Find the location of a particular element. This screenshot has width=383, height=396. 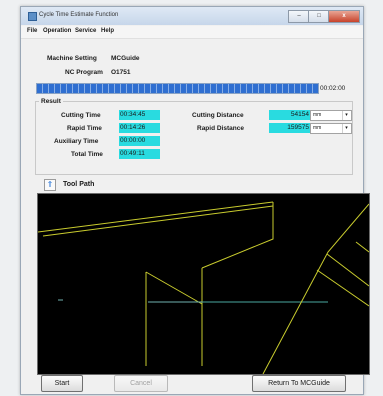

close-button: x is located at coordinates (344, 16).